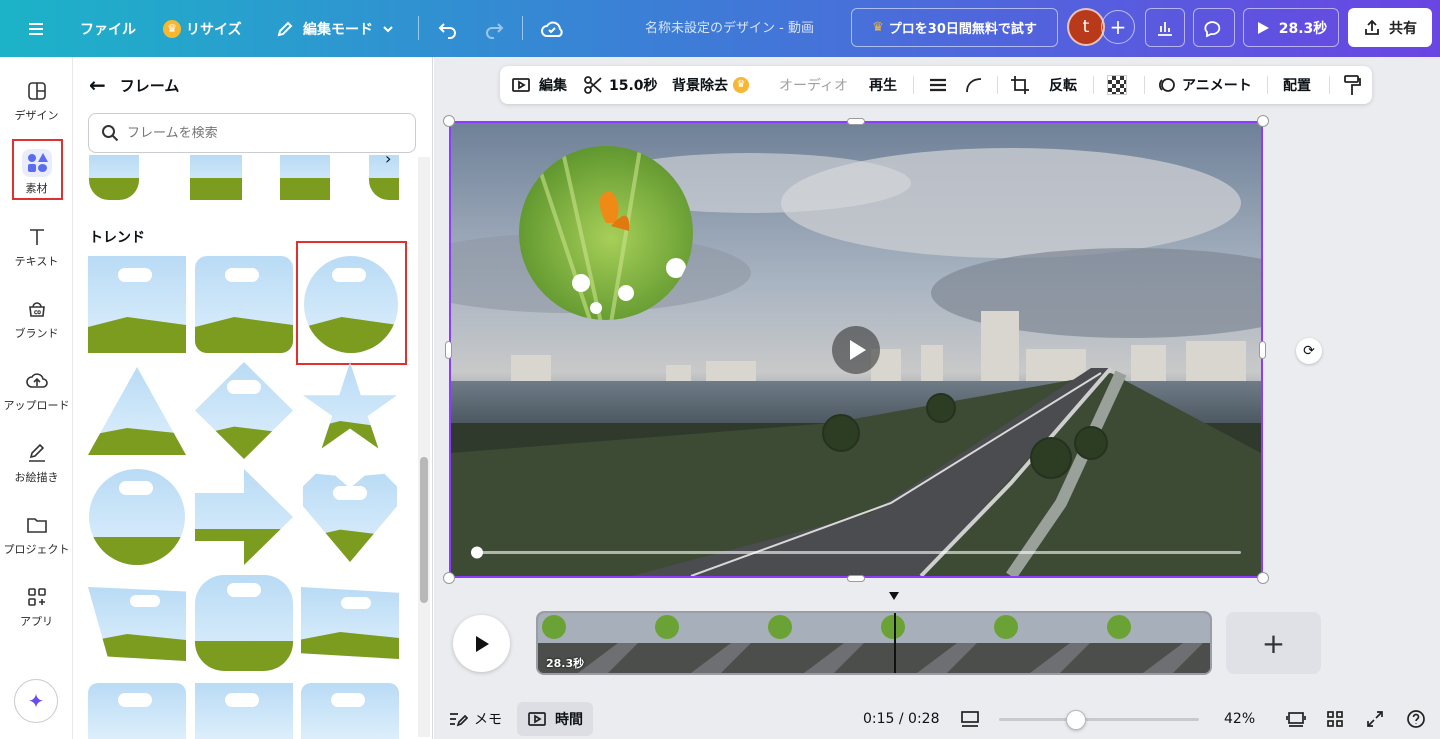  Describe the element at coordinates (1099, 719) in the screenshot. I see `zoom-slider` at that location.